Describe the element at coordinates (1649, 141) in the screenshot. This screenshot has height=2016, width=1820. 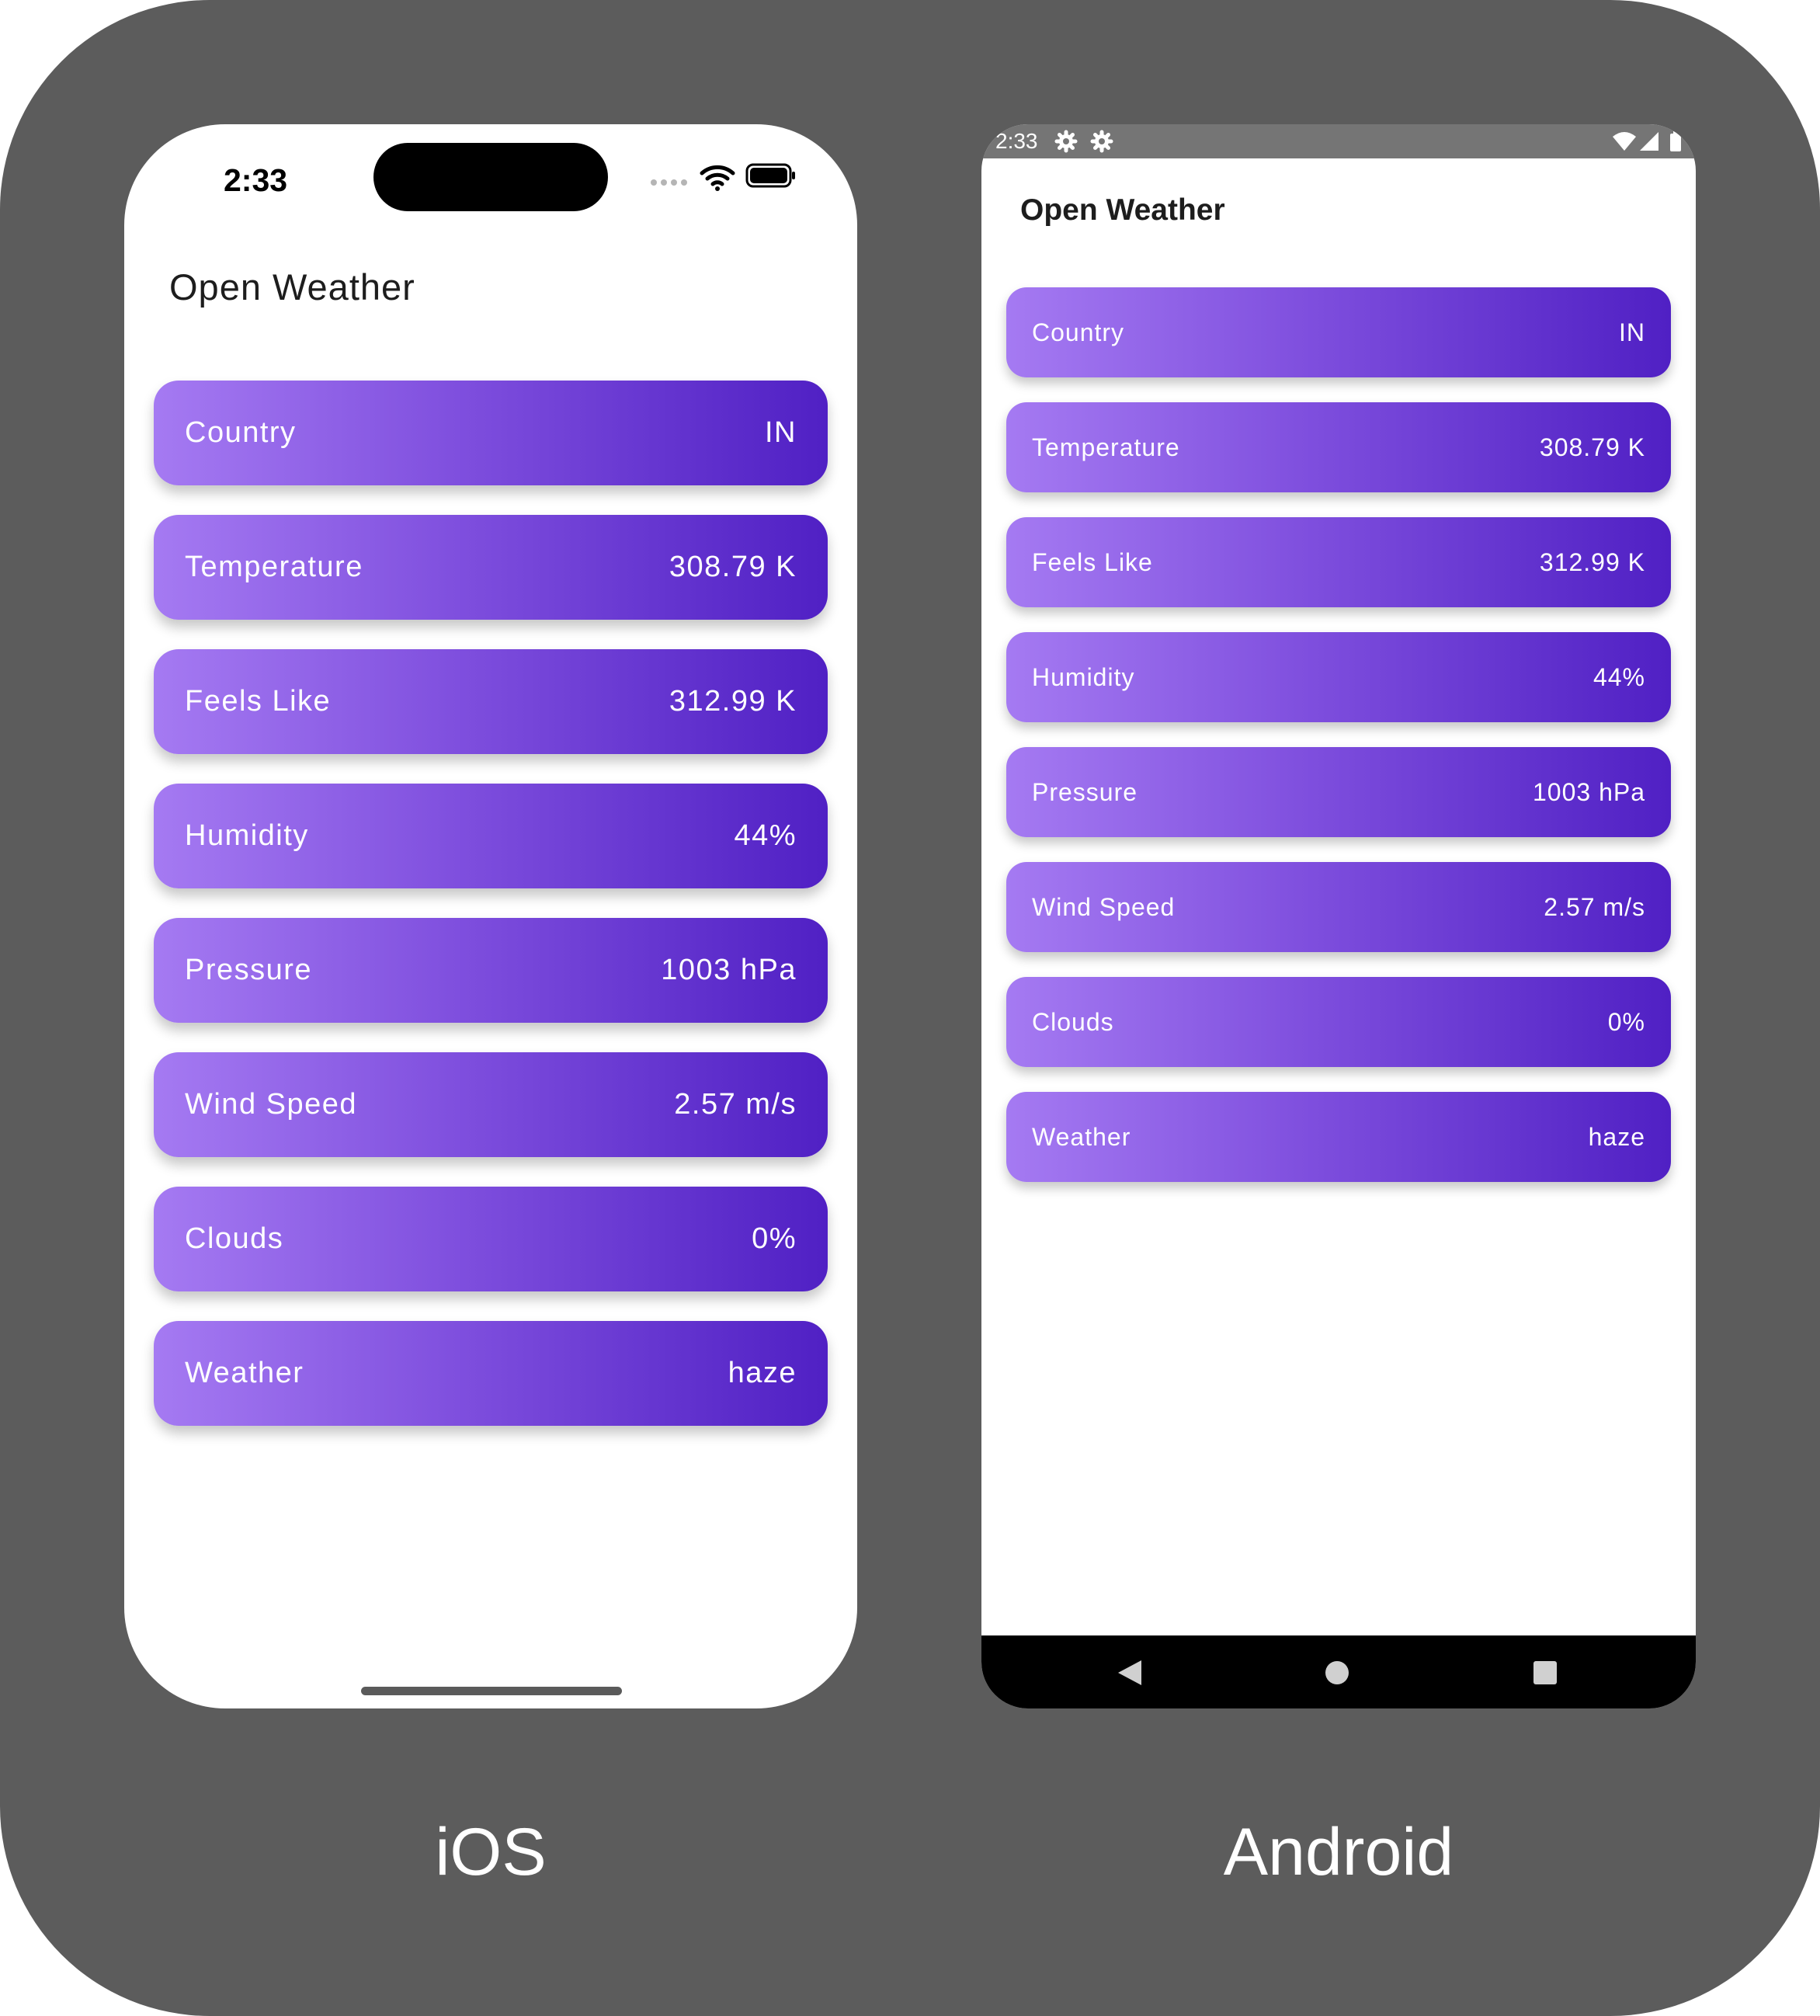
I see `cell-signal-icon` at that location.